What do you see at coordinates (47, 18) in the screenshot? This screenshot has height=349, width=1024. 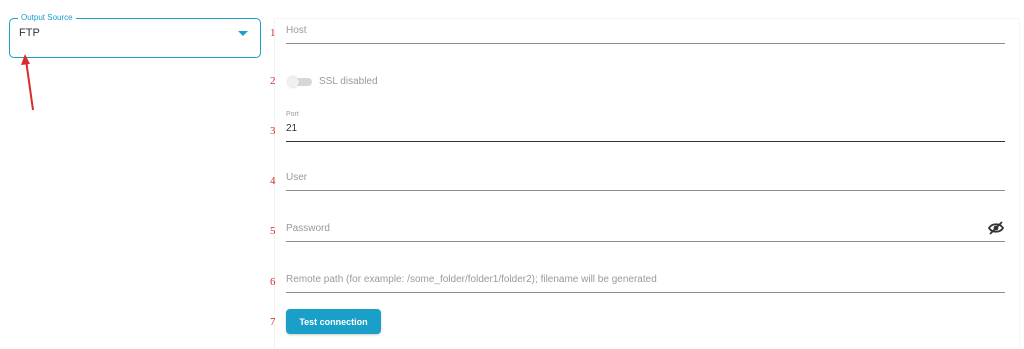 I see `output-source-legend: Output Source` at bounding box center [47, 18].